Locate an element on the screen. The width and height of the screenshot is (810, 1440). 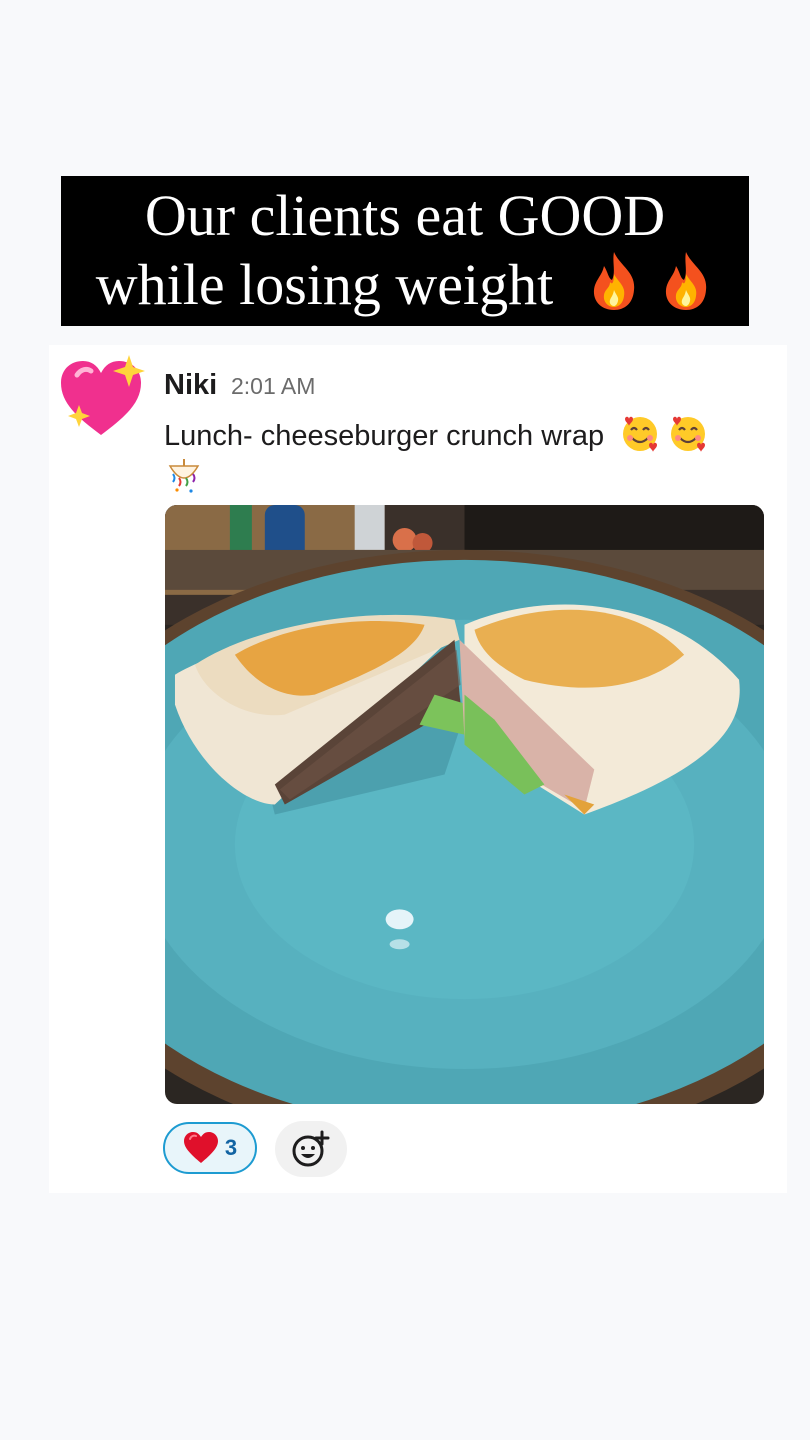
reaction-heart: 3 is located at coordinates (210, 1148).